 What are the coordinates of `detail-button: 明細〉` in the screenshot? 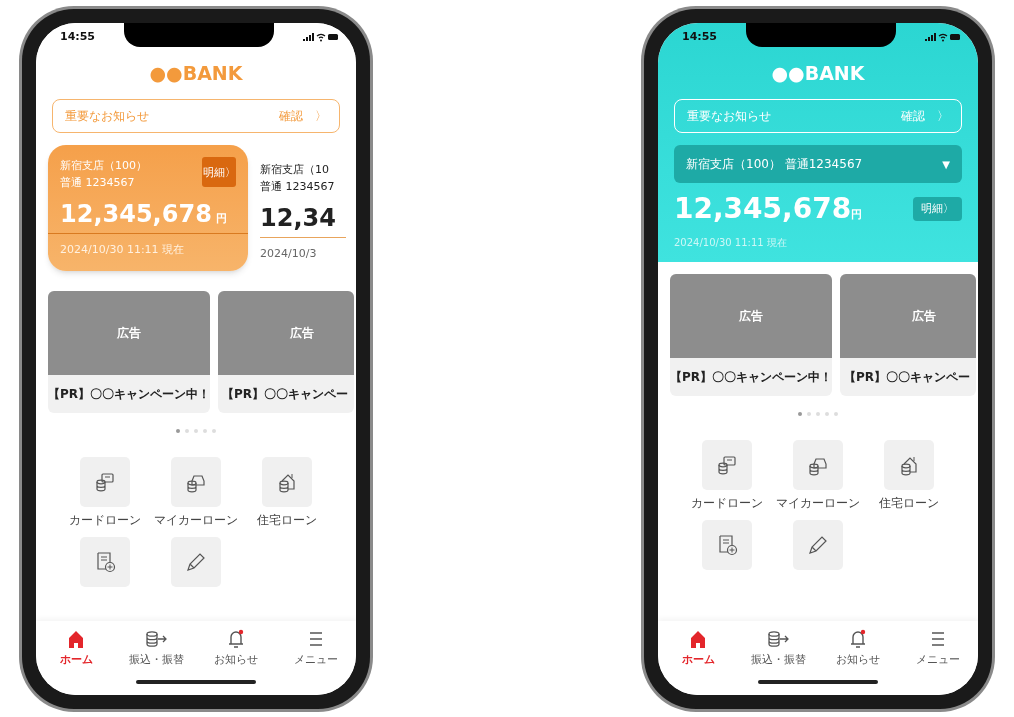 It's located at (219, 172).